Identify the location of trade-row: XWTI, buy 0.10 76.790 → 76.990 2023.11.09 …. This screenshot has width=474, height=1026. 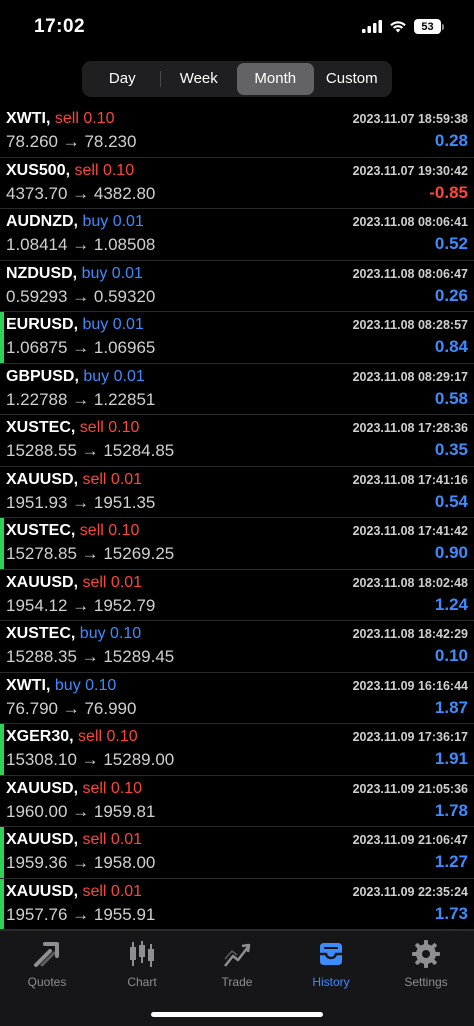
(237, 698).